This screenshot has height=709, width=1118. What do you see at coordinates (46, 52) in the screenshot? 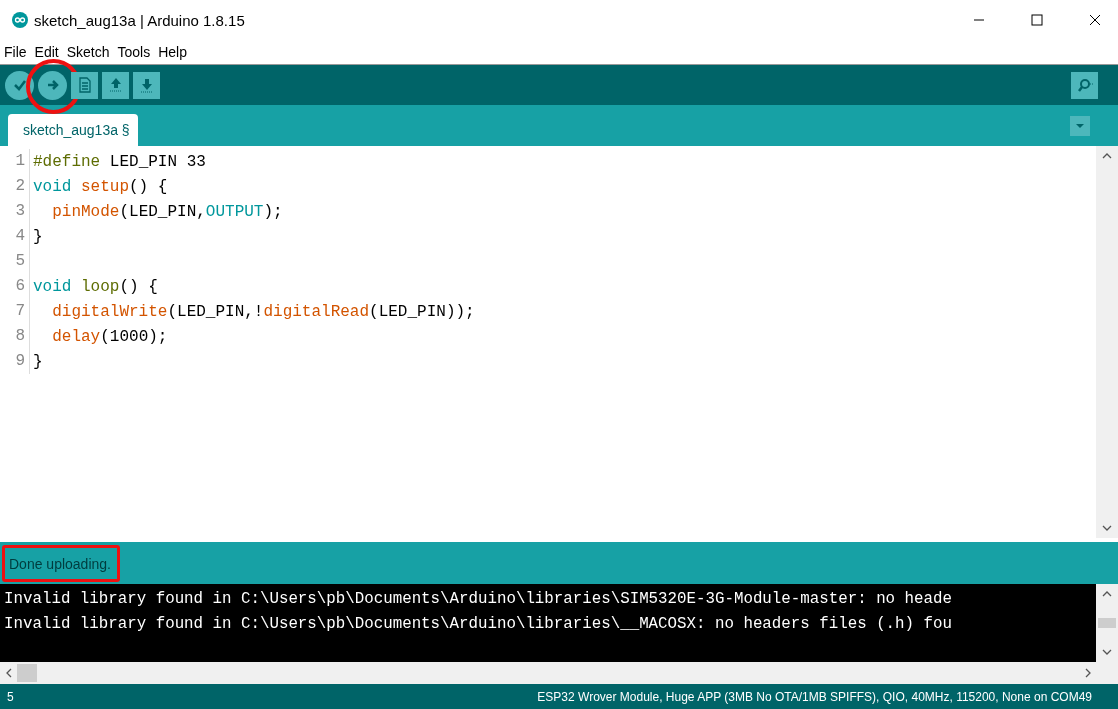
I see `menu-item: Edit` at bounding box center [46, 52].